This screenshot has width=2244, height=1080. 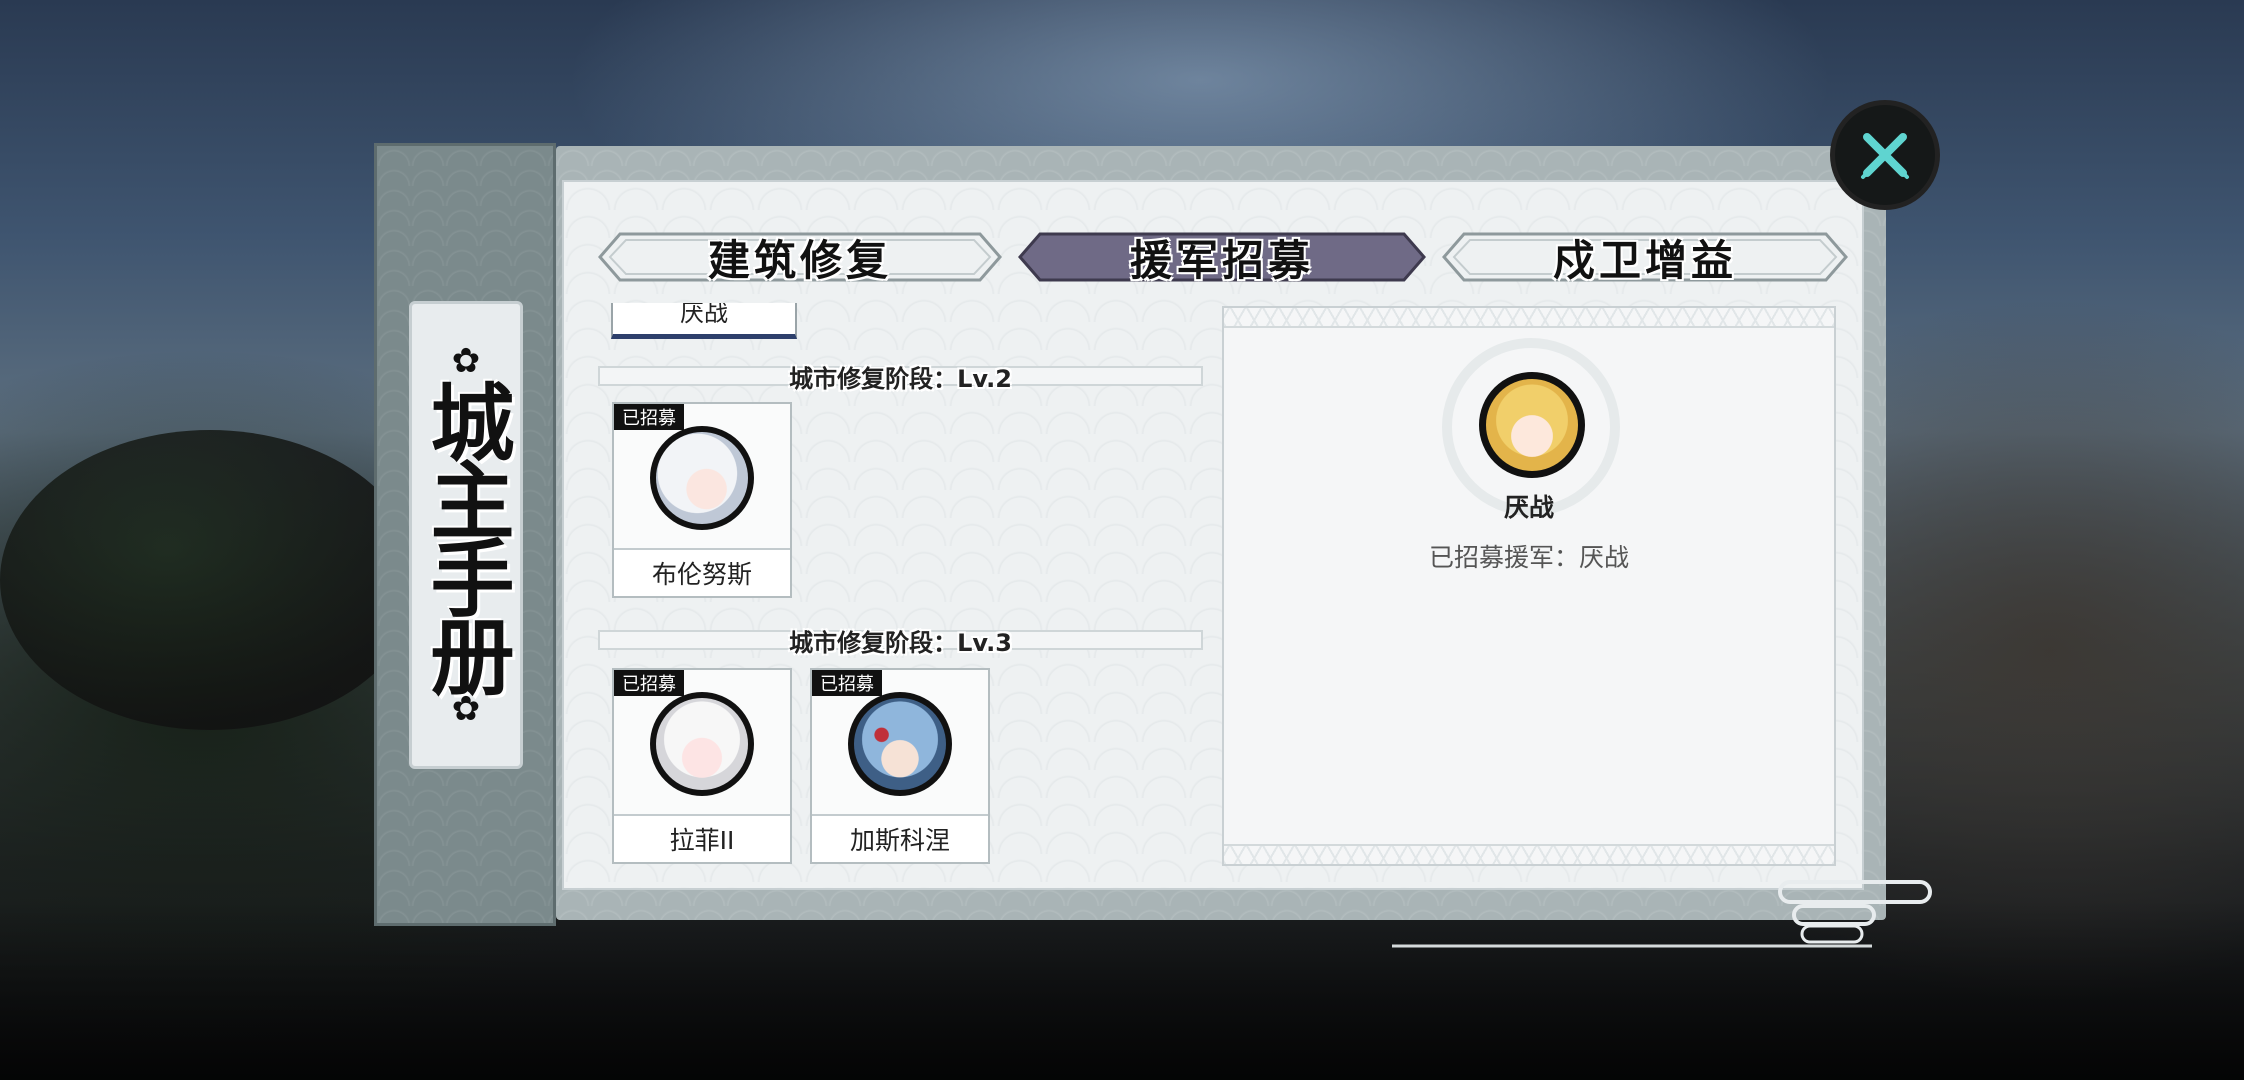 I want to click on list-item-partial-name: 厌战, so click(x=704, y=315).